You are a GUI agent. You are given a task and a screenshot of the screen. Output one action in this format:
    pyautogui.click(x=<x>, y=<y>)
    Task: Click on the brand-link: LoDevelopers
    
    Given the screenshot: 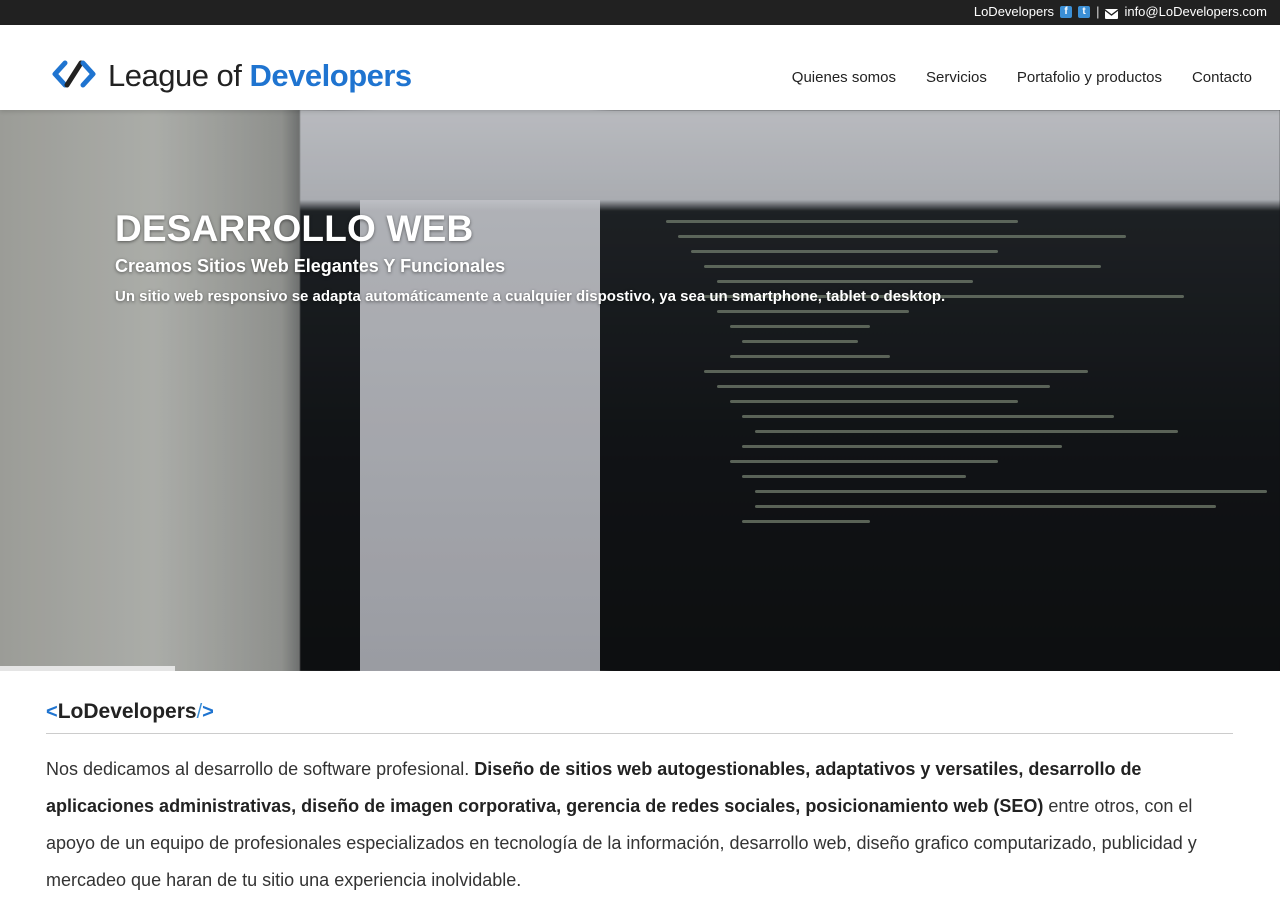 What is the action you would take?
    pyautogui.click(x=1014, y=11)
    